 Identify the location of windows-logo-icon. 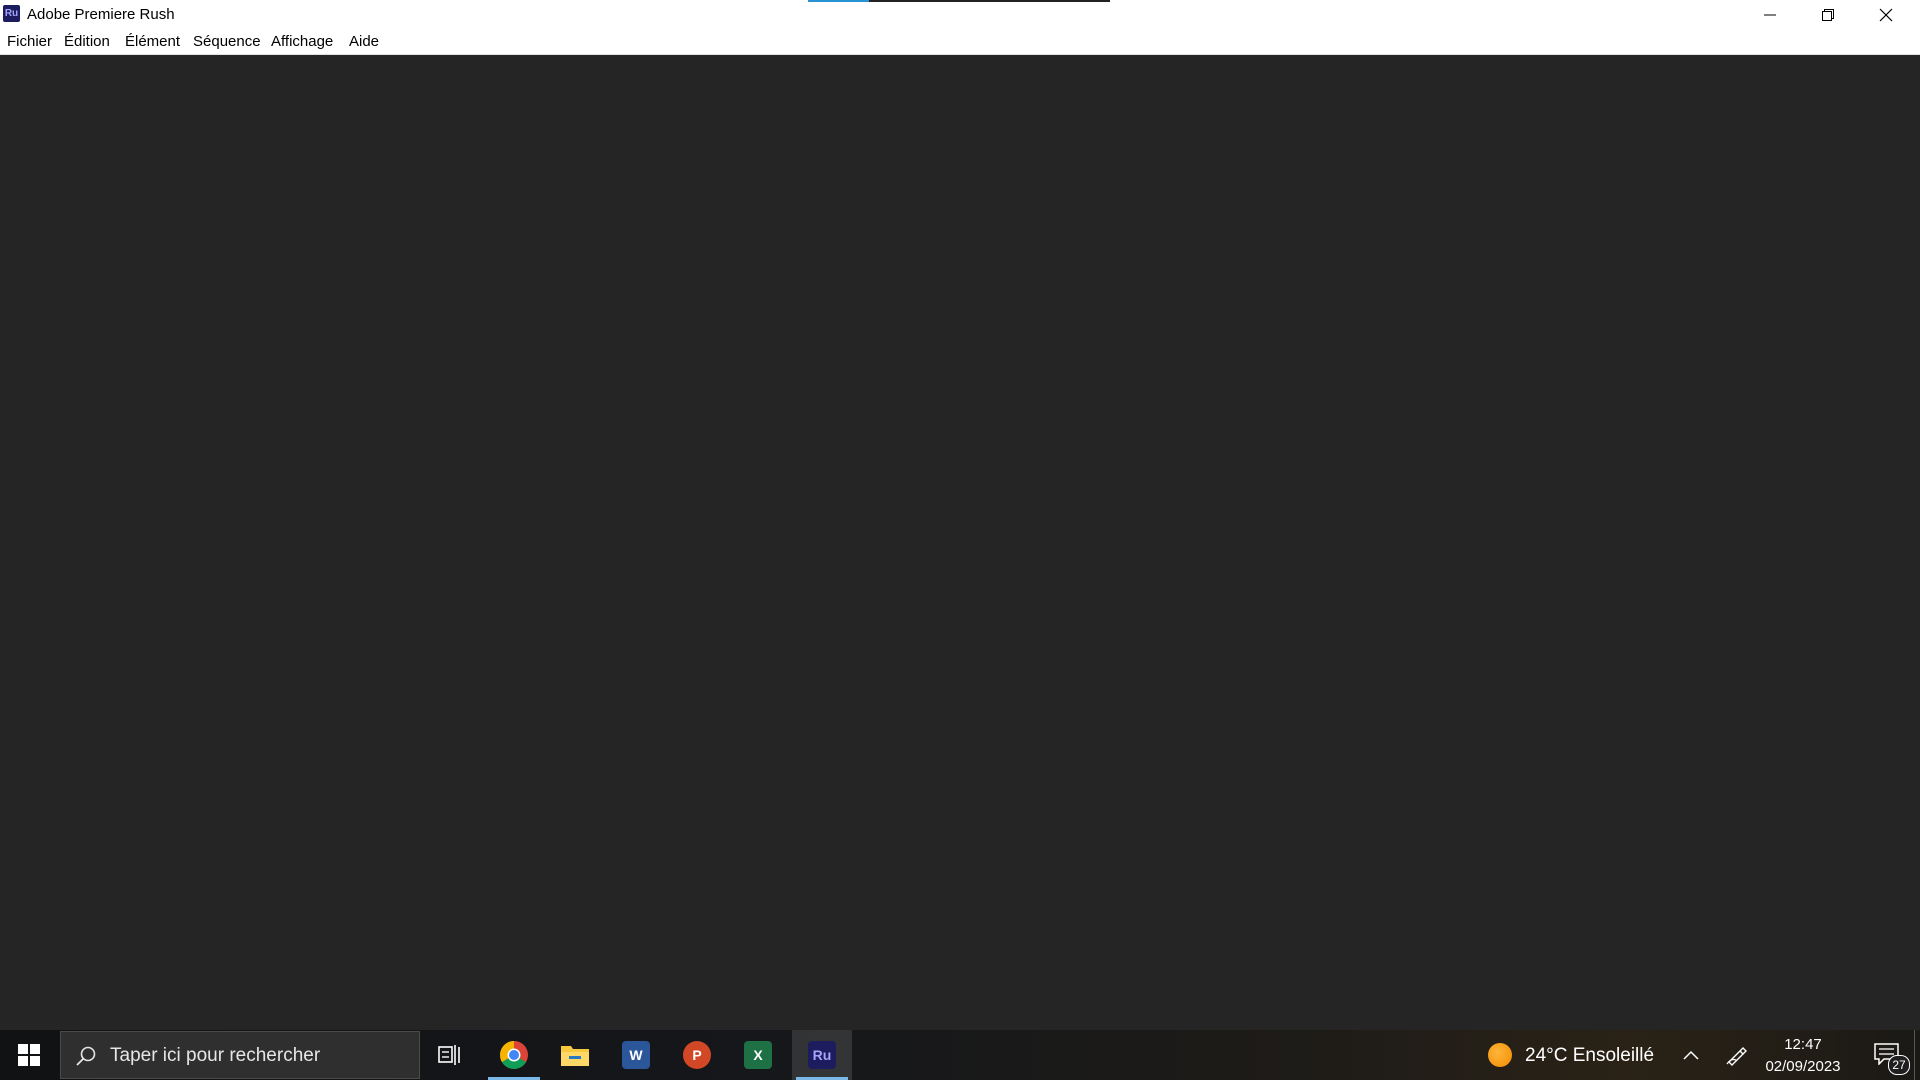
(29, 1055).